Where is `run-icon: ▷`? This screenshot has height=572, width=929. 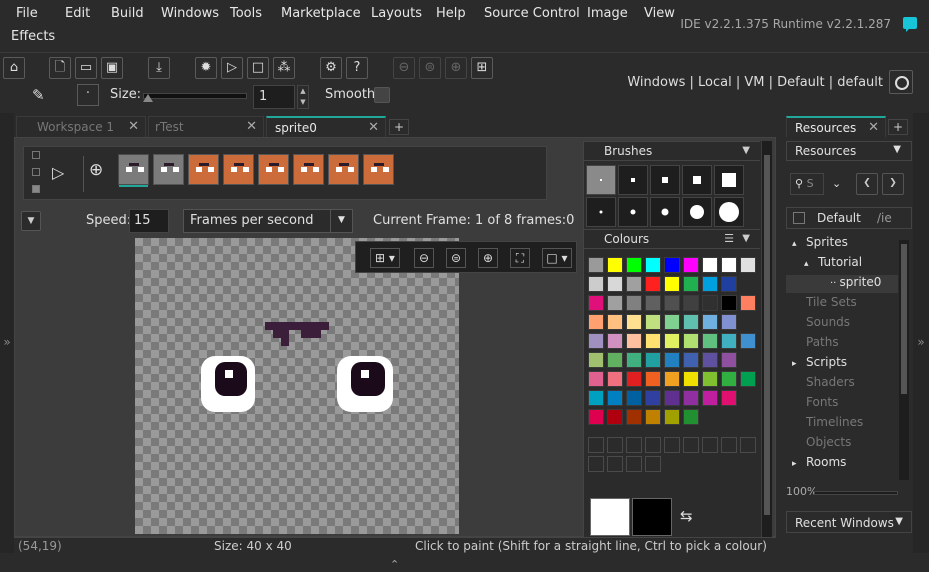 run-icon: ▷ is located at coordinates (232, 68).